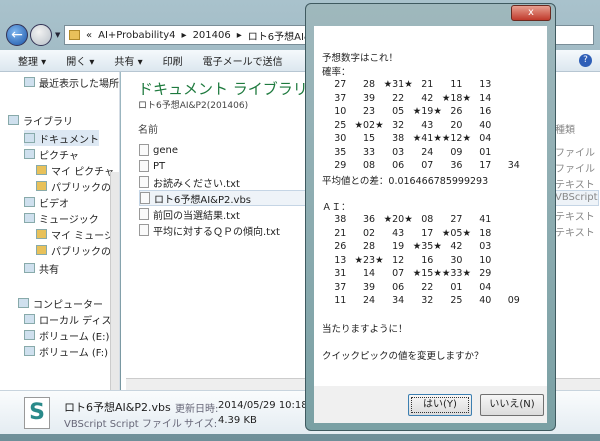  I want to click on number-cell: 04, so click(485, 287).